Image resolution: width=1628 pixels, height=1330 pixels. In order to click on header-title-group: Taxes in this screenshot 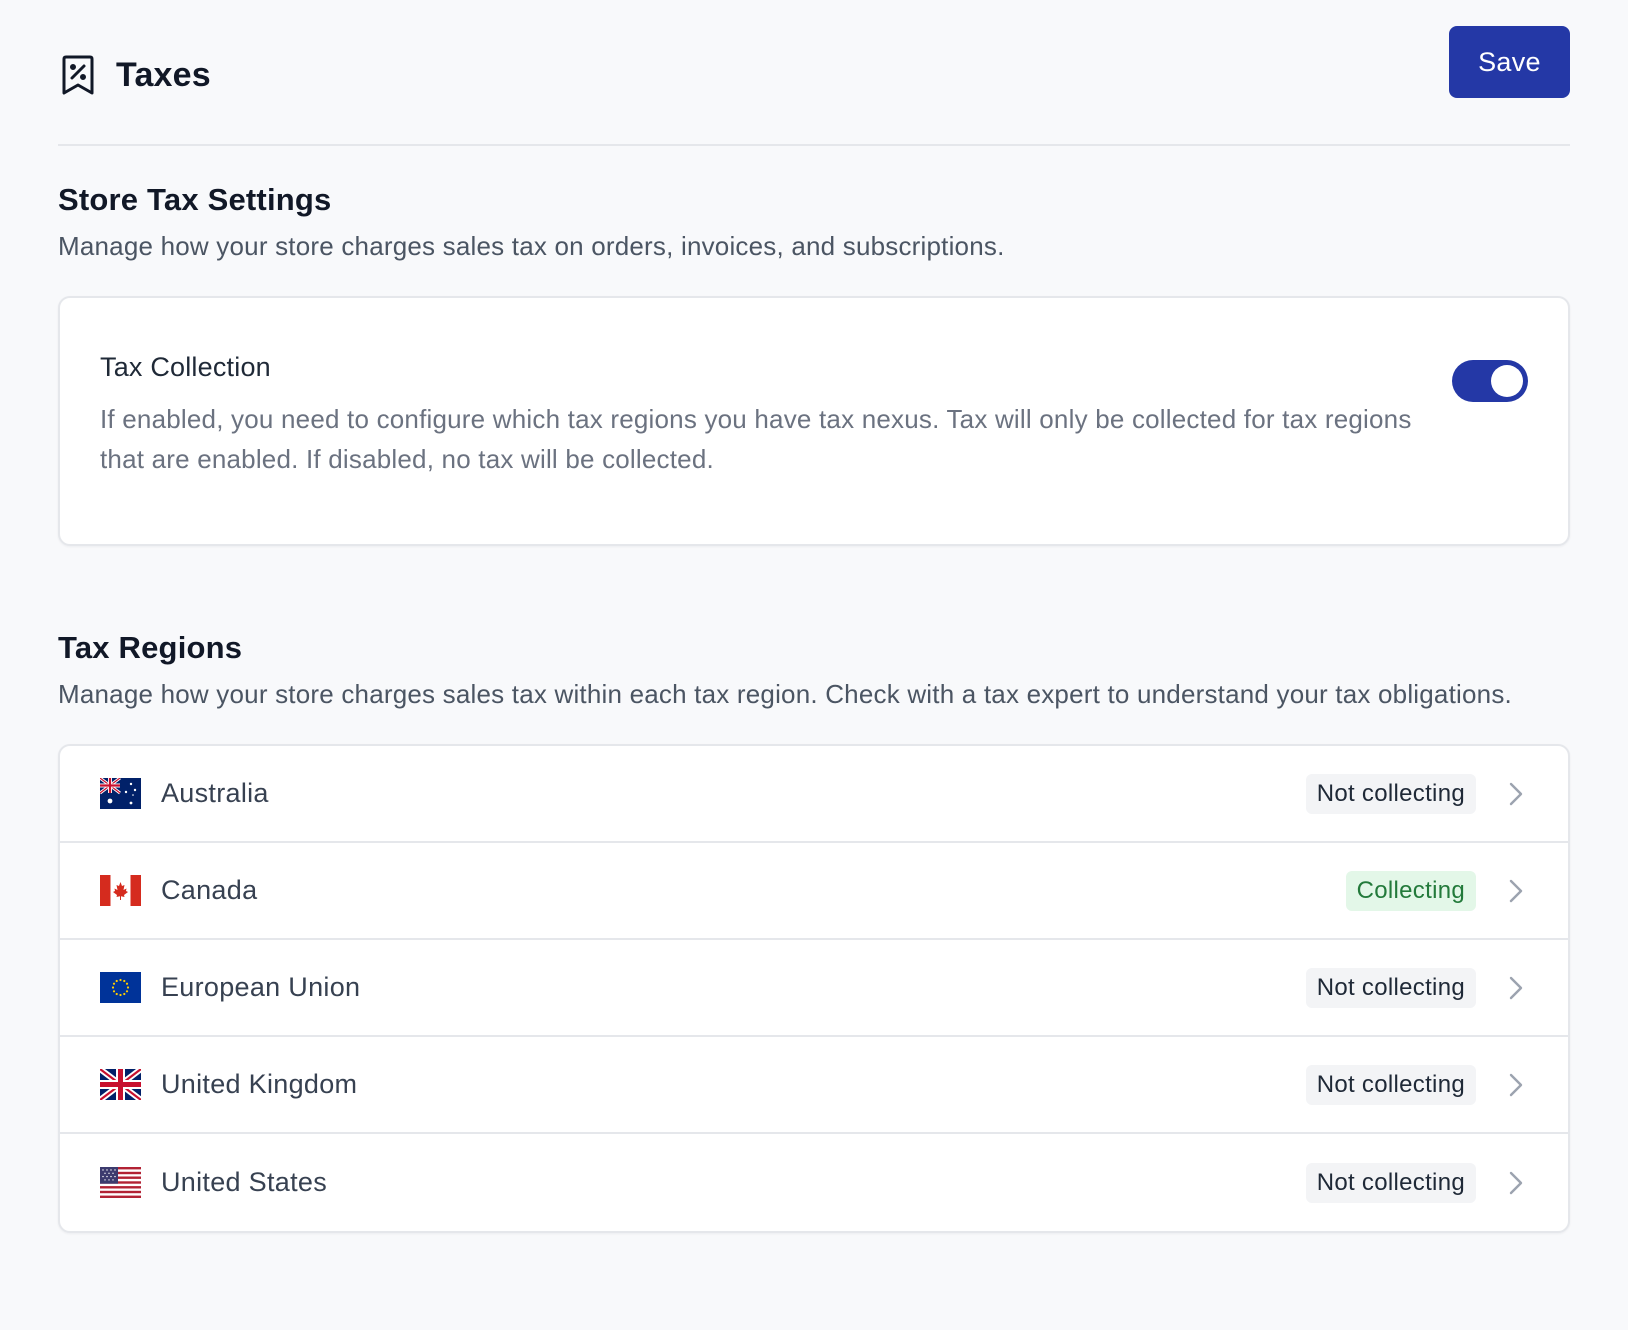, I will do `click(134, 73)`.